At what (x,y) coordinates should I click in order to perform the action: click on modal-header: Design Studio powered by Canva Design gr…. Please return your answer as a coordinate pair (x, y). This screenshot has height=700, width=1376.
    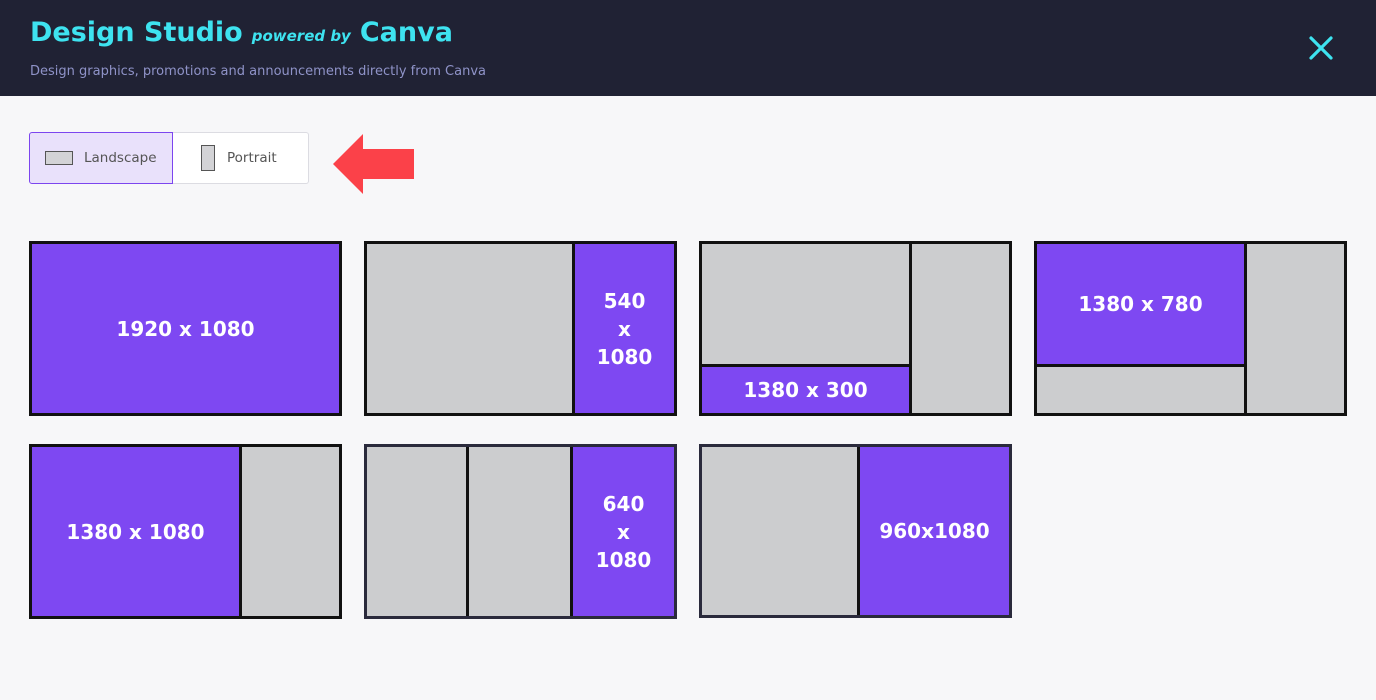
    Looking at the image, I should click on (688, 48).